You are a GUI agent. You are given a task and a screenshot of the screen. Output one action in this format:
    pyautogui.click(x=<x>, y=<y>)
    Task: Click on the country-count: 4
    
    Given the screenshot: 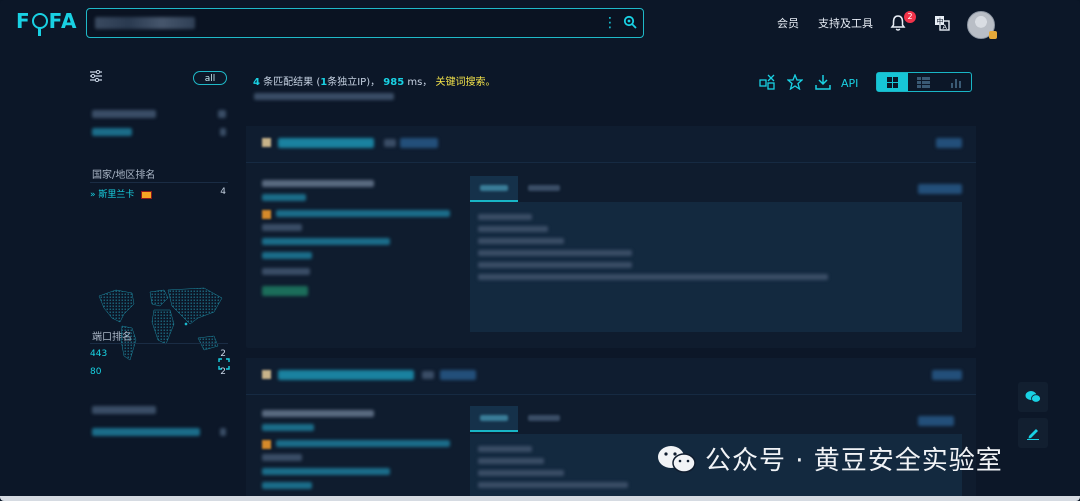 What is the action you would take?
    pyautogui.click(x=223, y=192)
    